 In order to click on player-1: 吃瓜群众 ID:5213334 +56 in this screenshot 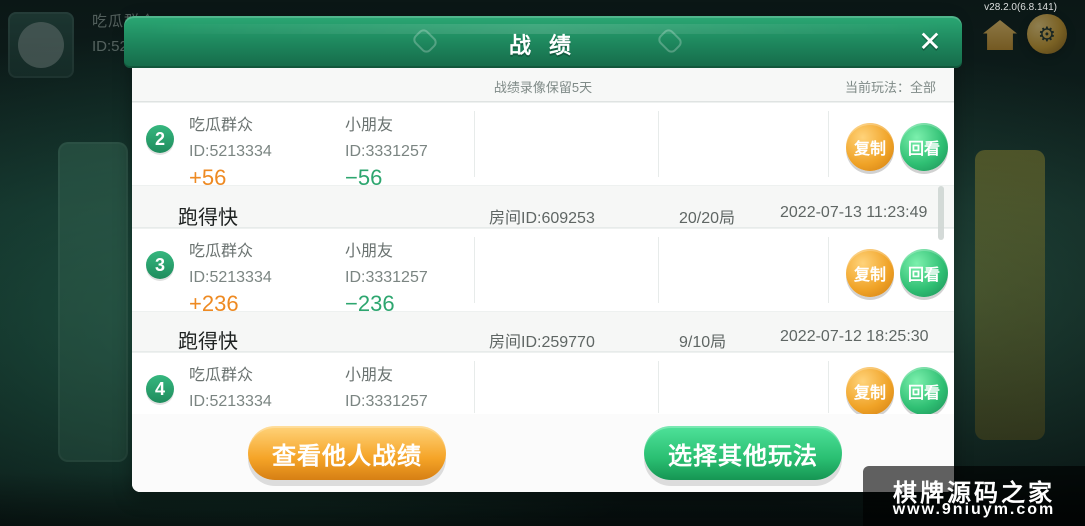, I will do `click(264, 150)`.